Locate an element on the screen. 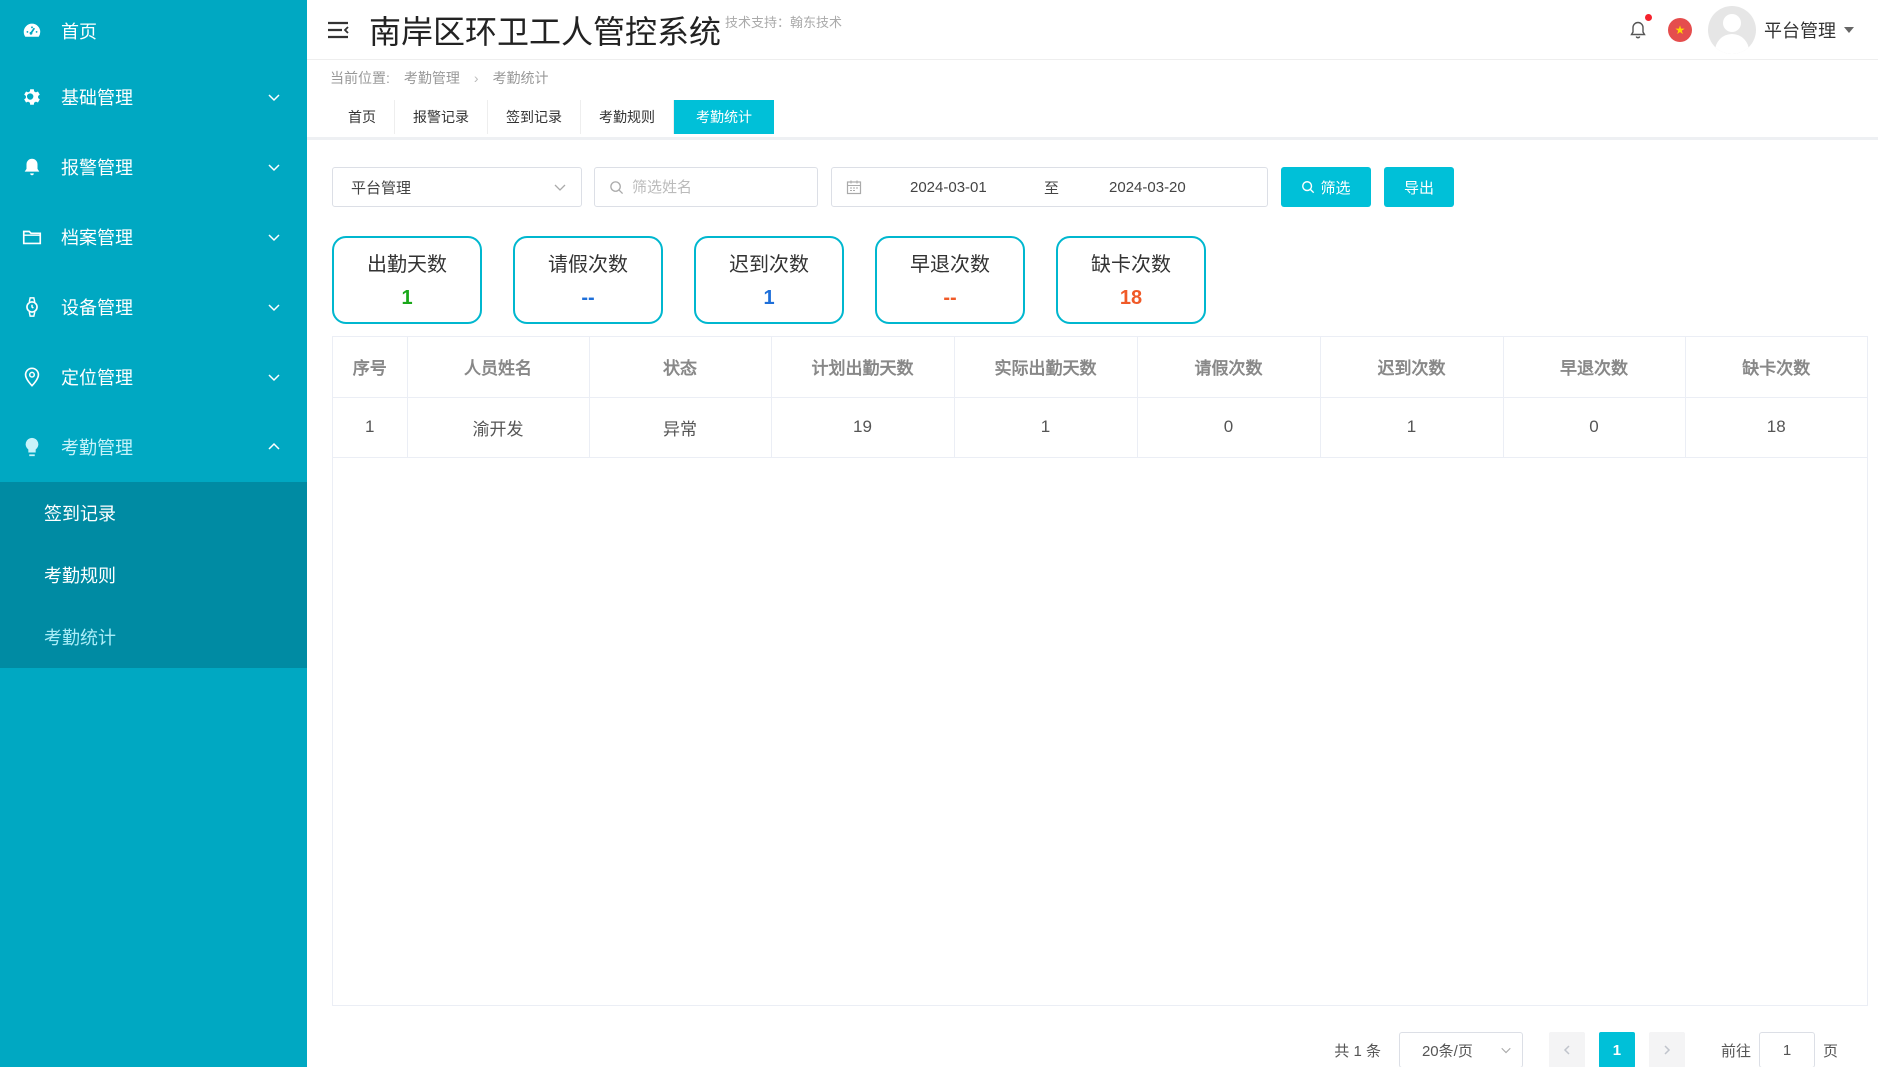  stat-card-attendance-days: 出勤天数 1 is located at coordinates (407, 280).